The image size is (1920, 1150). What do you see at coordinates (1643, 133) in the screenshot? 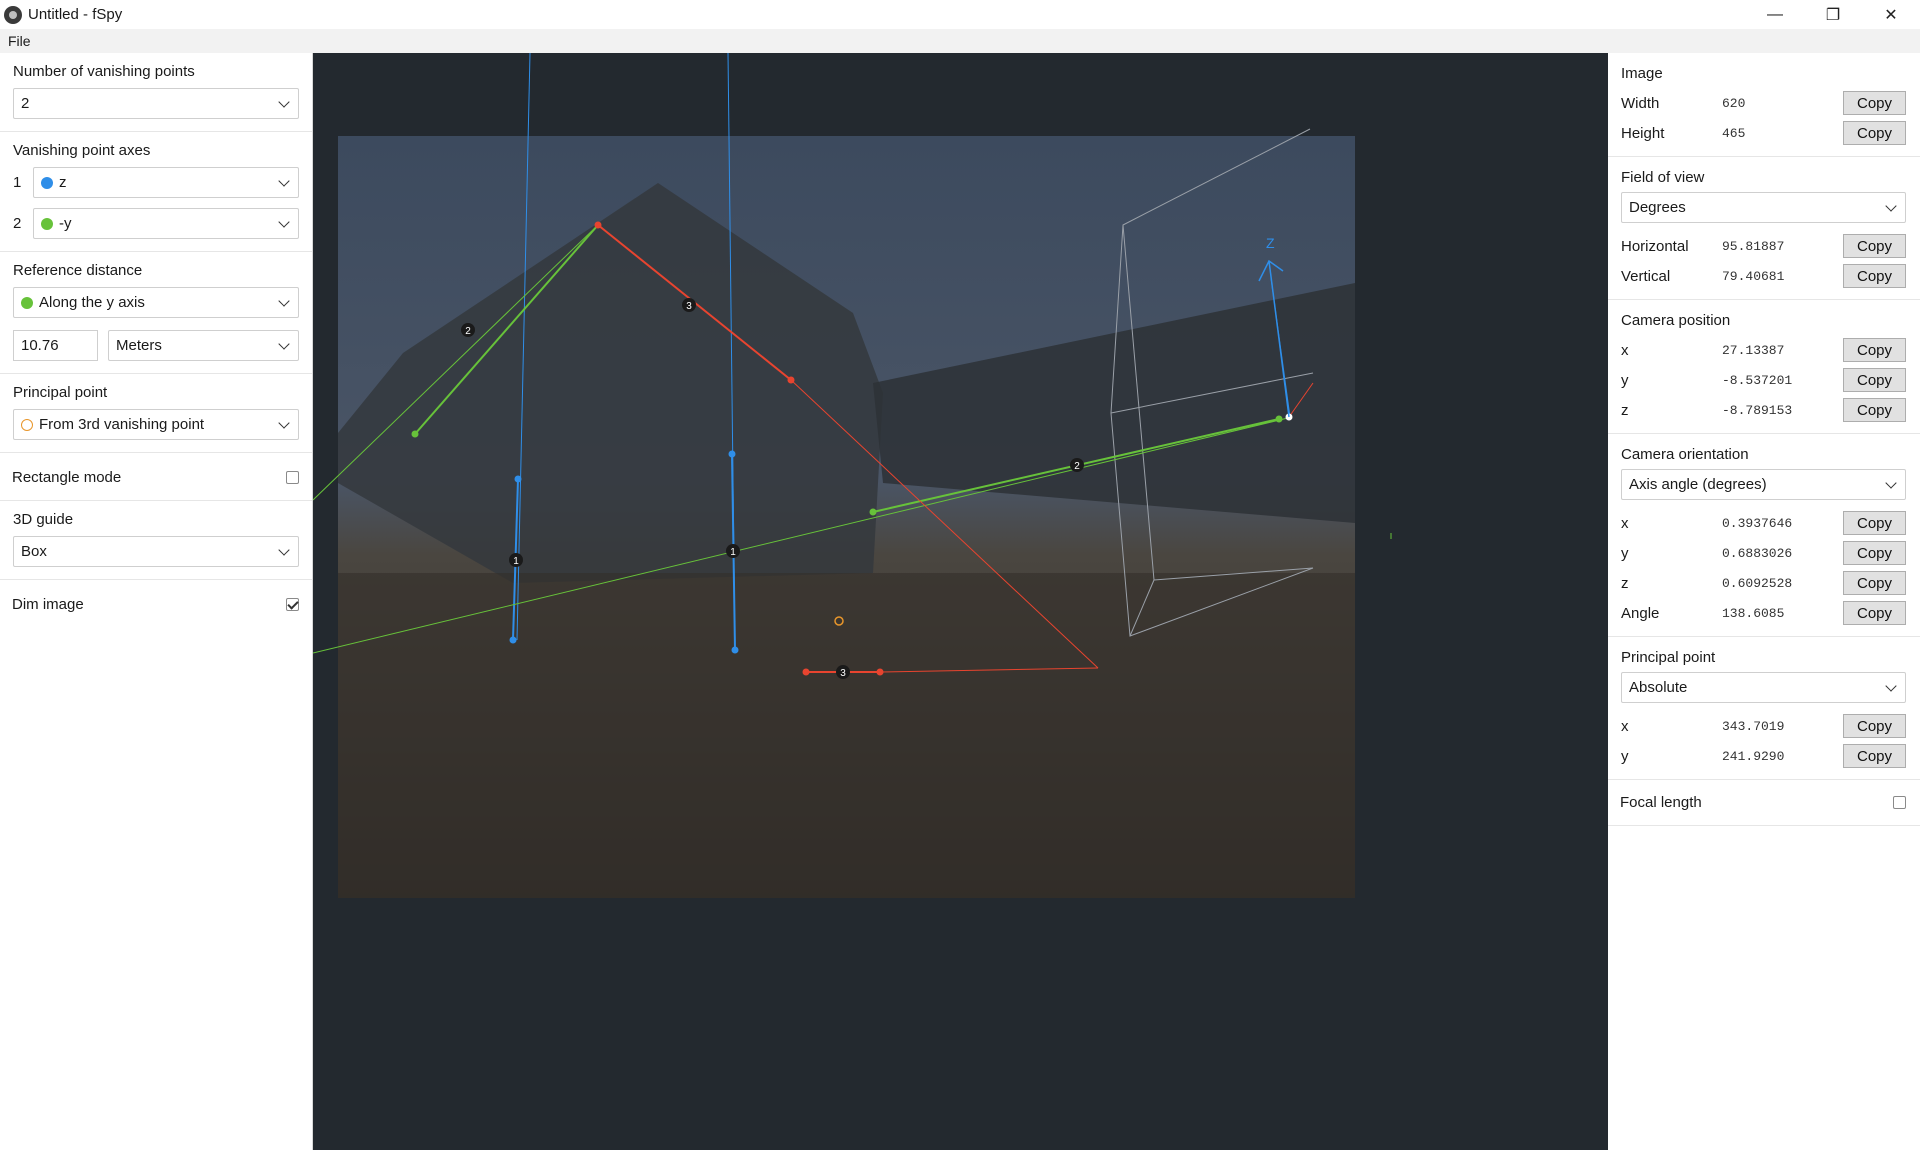
I see `row-key: Height` at bounding box center [1643, 133].